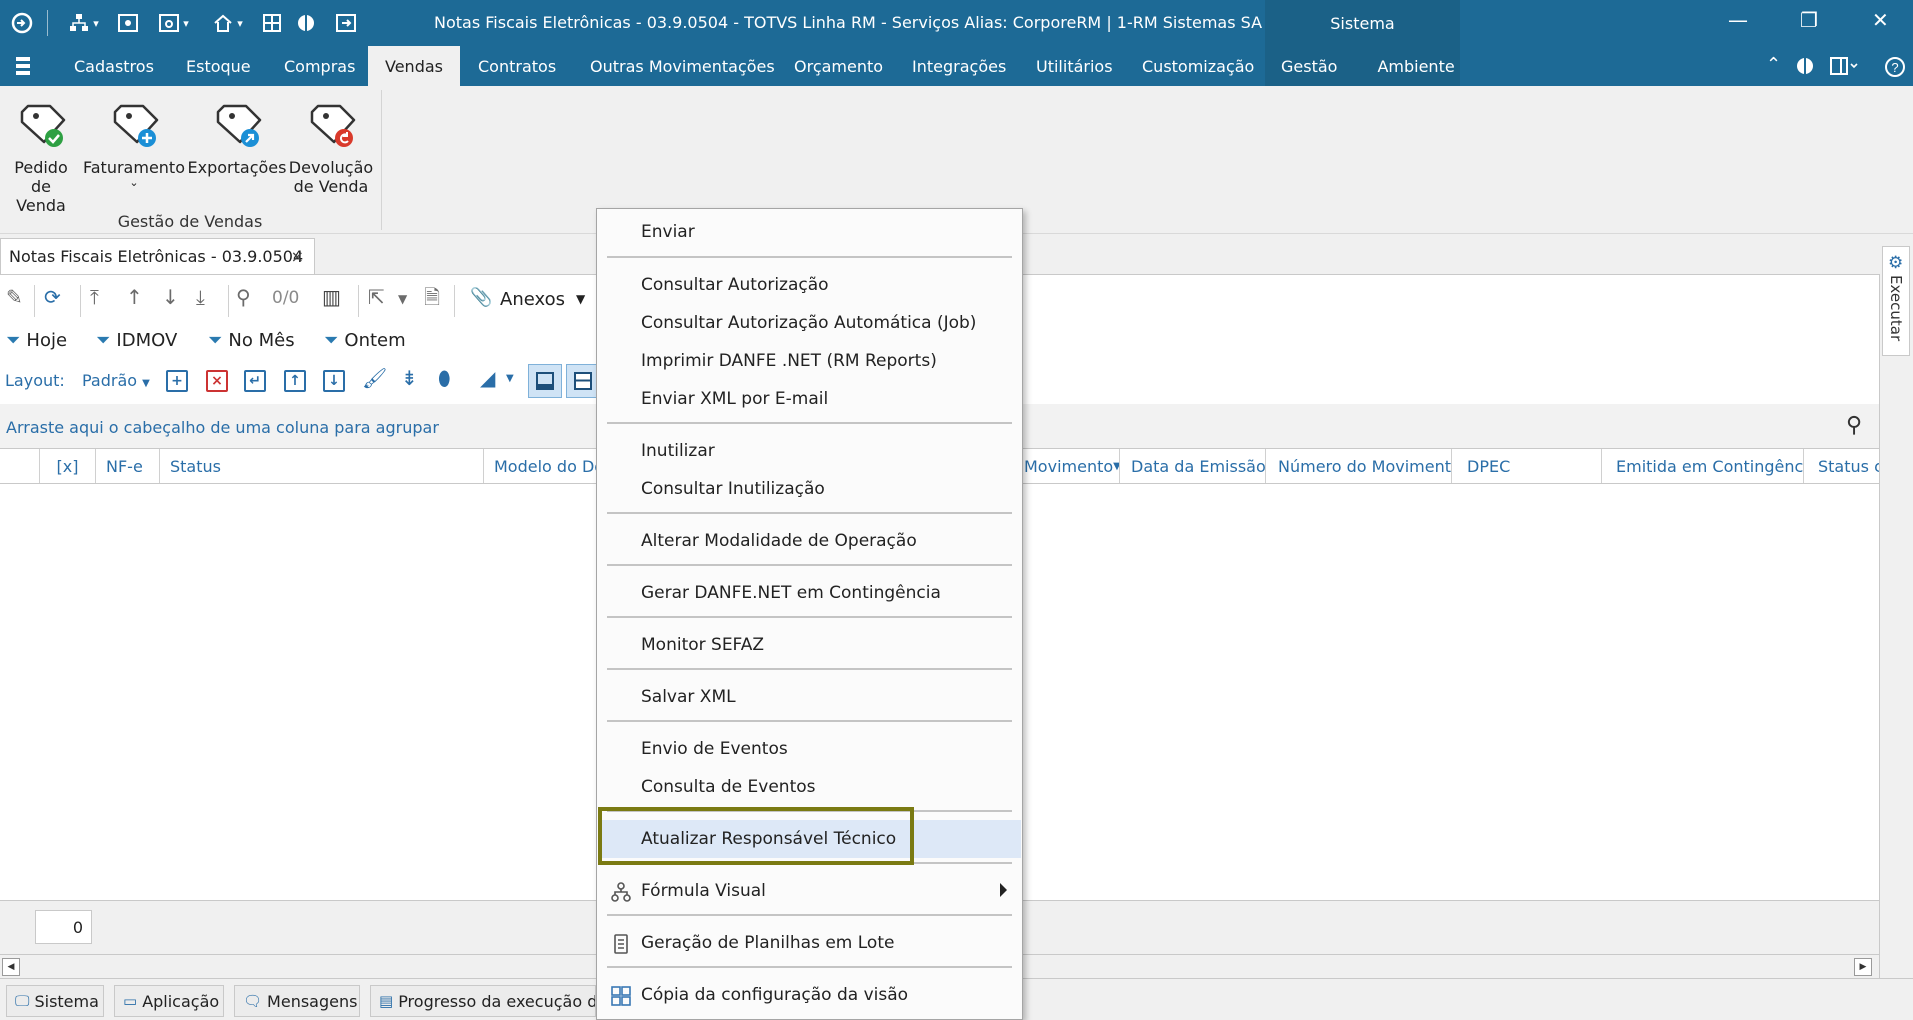 The height and width of the screenshot is (1020, 1913). I want to click on panel-bottom-toggle, so click(545, 381).